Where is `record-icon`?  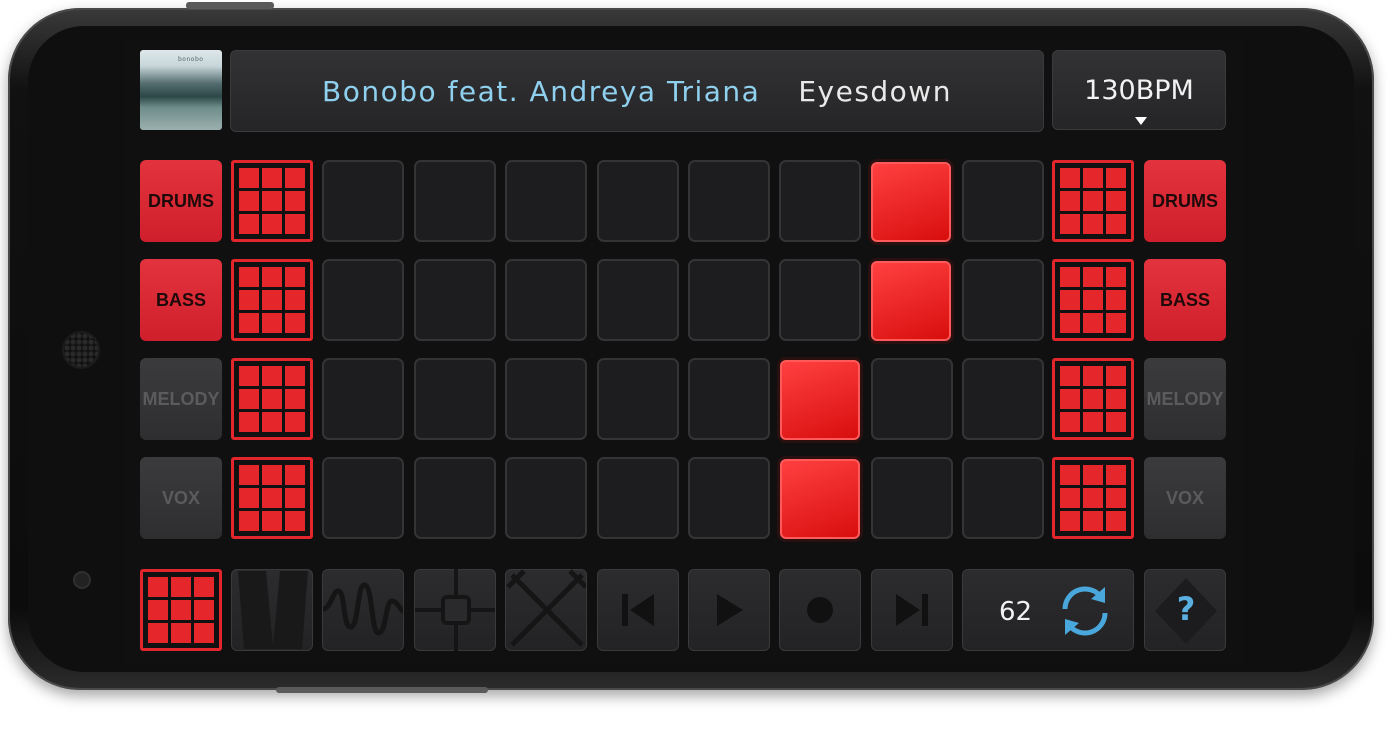
record-icon is located at coordinates (820, 610).